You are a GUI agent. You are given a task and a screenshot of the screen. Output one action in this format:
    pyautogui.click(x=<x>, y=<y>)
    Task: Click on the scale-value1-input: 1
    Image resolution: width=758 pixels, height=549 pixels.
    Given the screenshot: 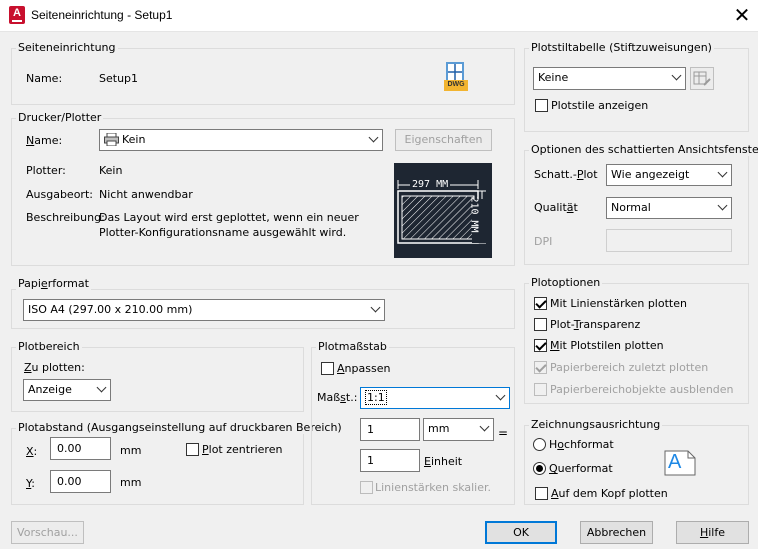 What is the action you would take?
    pyautogui.click(x=390, y=429)
    